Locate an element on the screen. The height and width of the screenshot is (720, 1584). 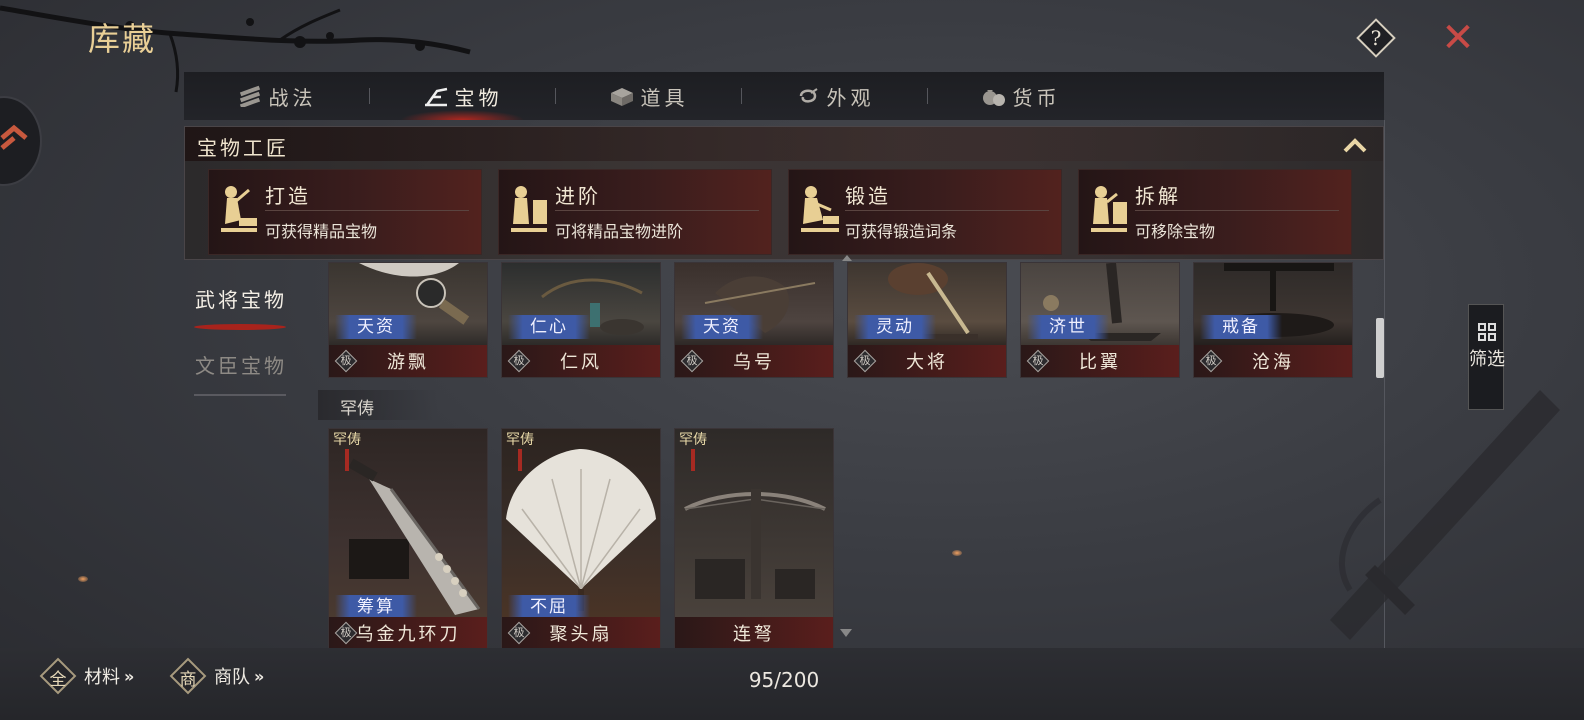
tab-treasure: 宝物 is located at coordinates (462, 96).